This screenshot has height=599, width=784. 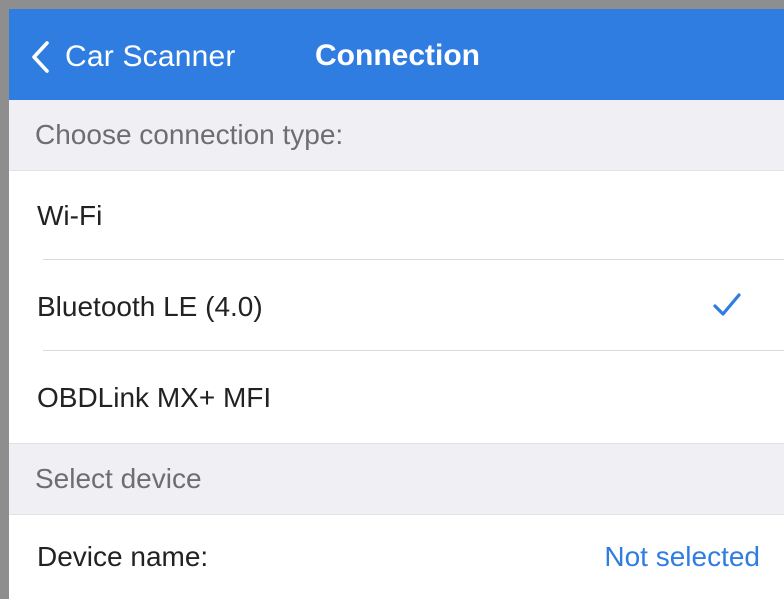 I want to click on section-header-select-device: Select device, so click(x=396, y=479).